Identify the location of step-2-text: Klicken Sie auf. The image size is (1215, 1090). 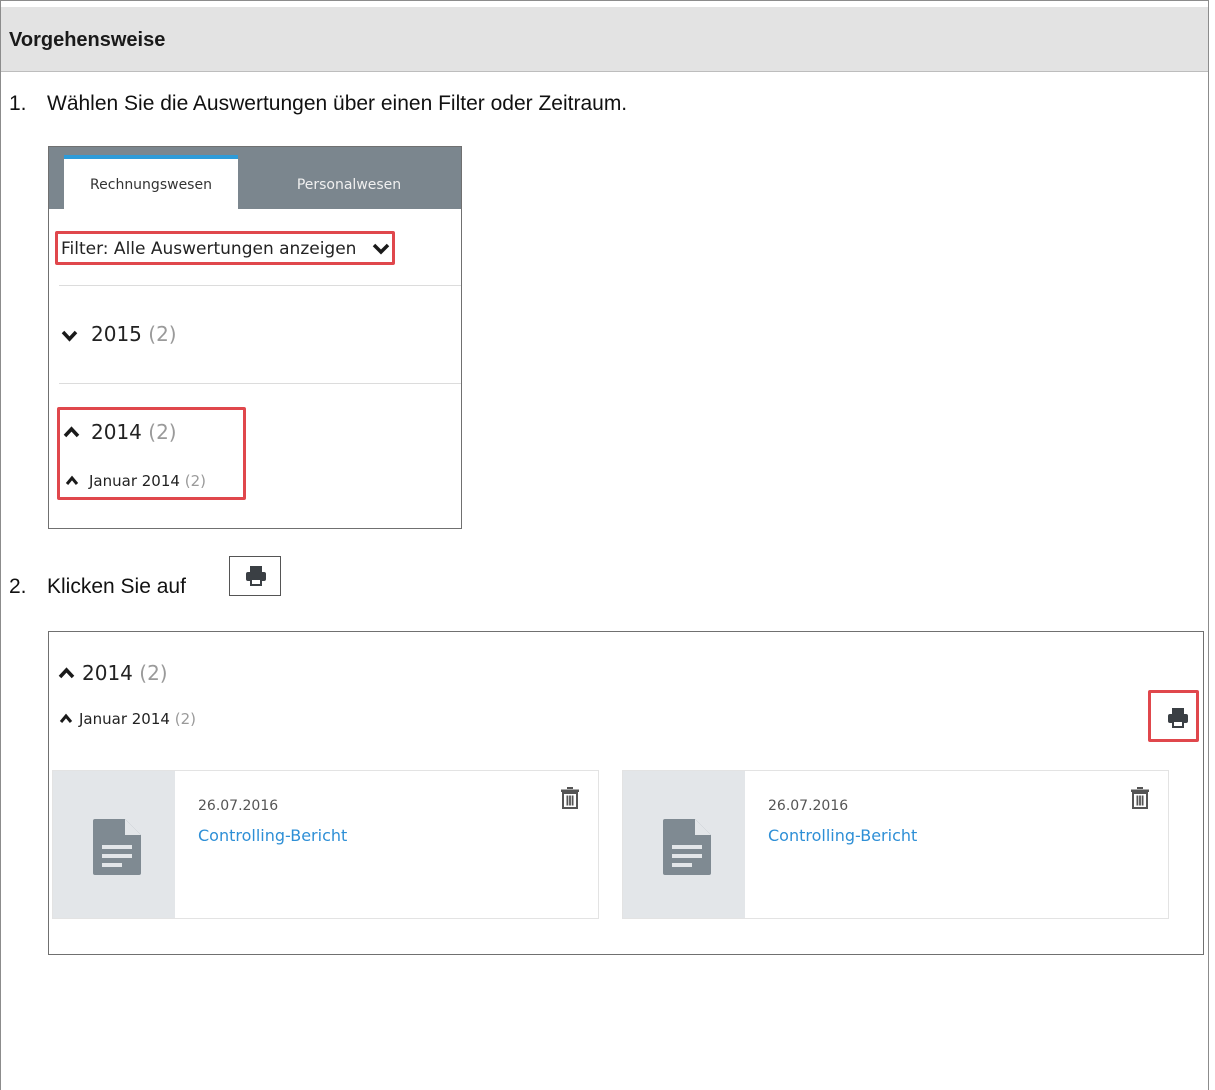
(116, 586).